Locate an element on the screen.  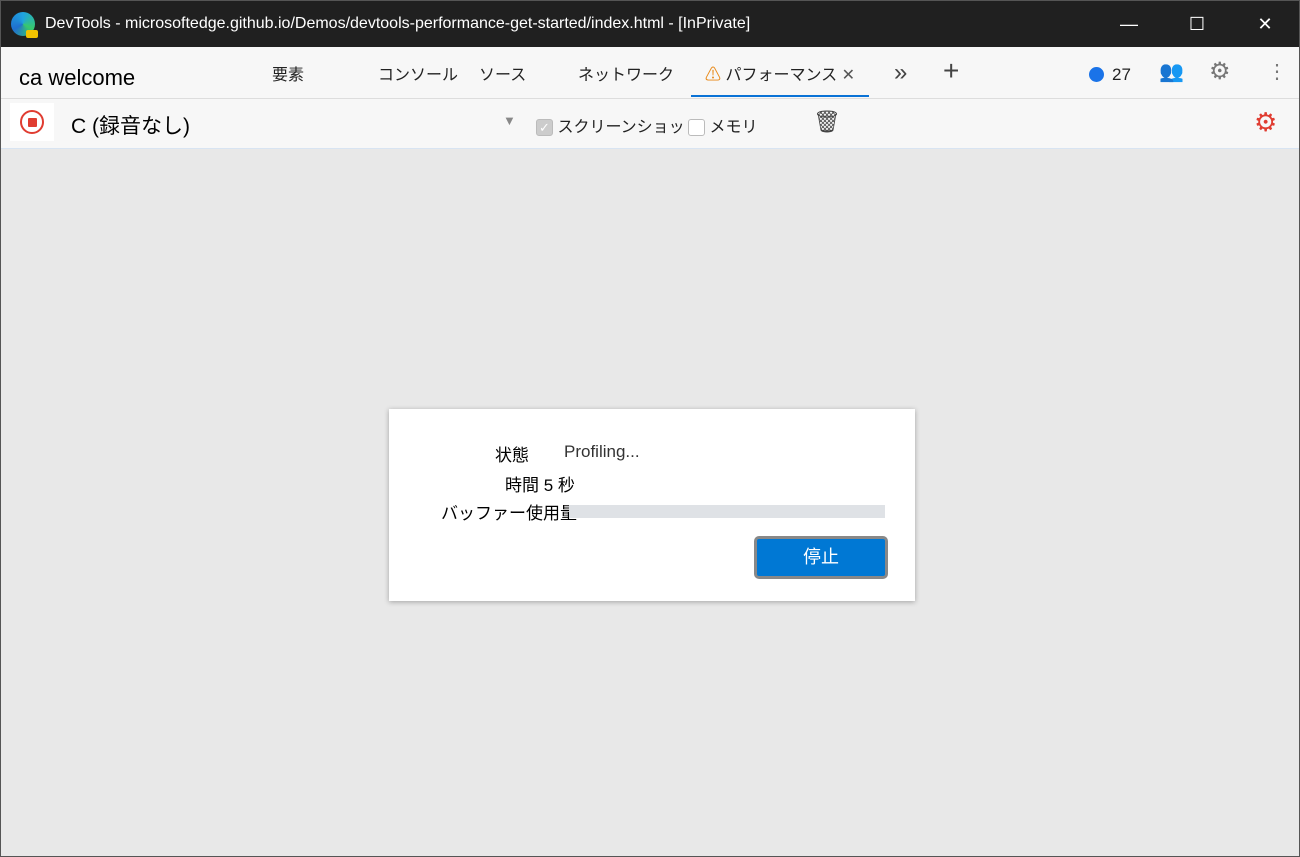
tab-elements: 要素 is located at coordinates (288, 73).